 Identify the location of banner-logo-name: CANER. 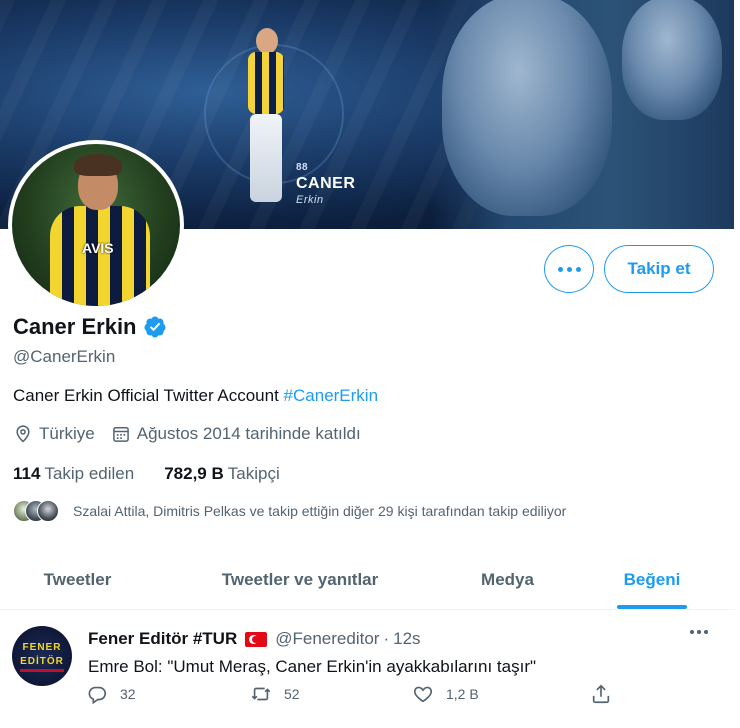
(326, 183).